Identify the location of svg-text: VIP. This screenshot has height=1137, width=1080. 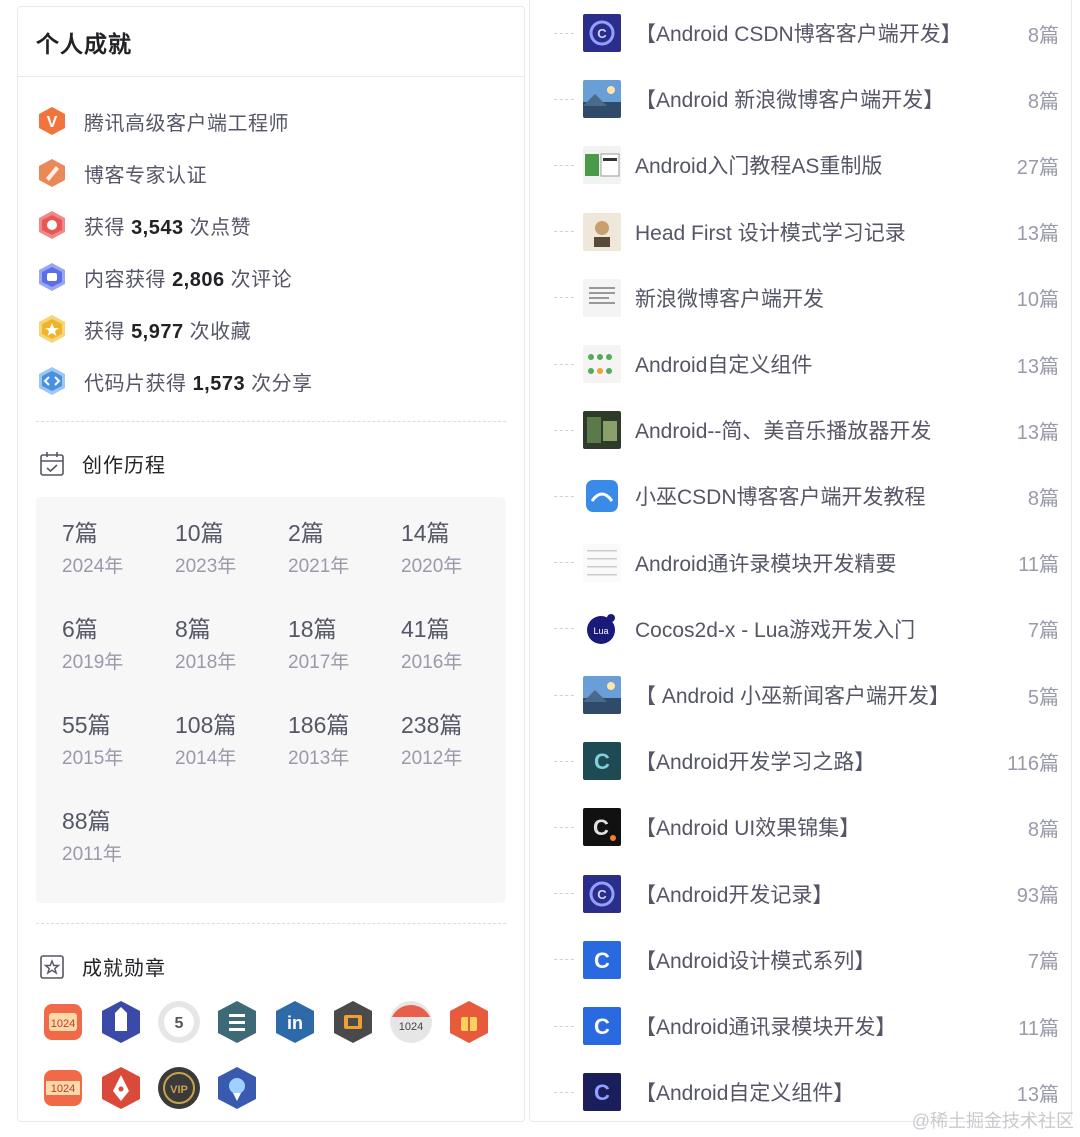
(179, 1090).